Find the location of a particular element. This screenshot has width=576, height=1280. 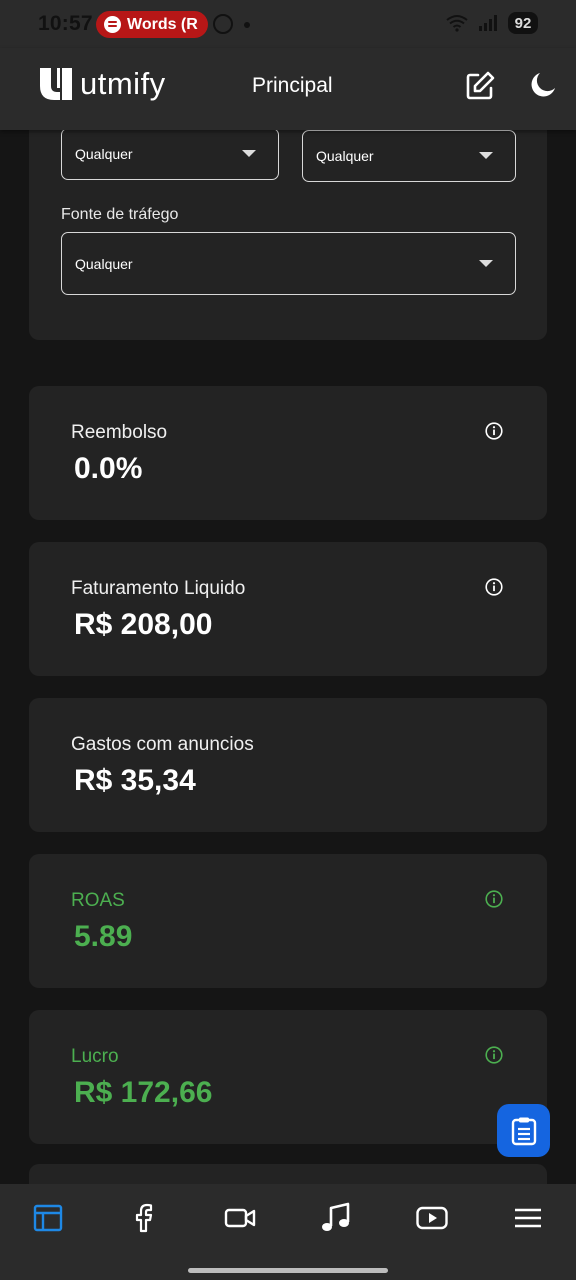

app-header: utmify Principal is located at coordinates (288, 89).